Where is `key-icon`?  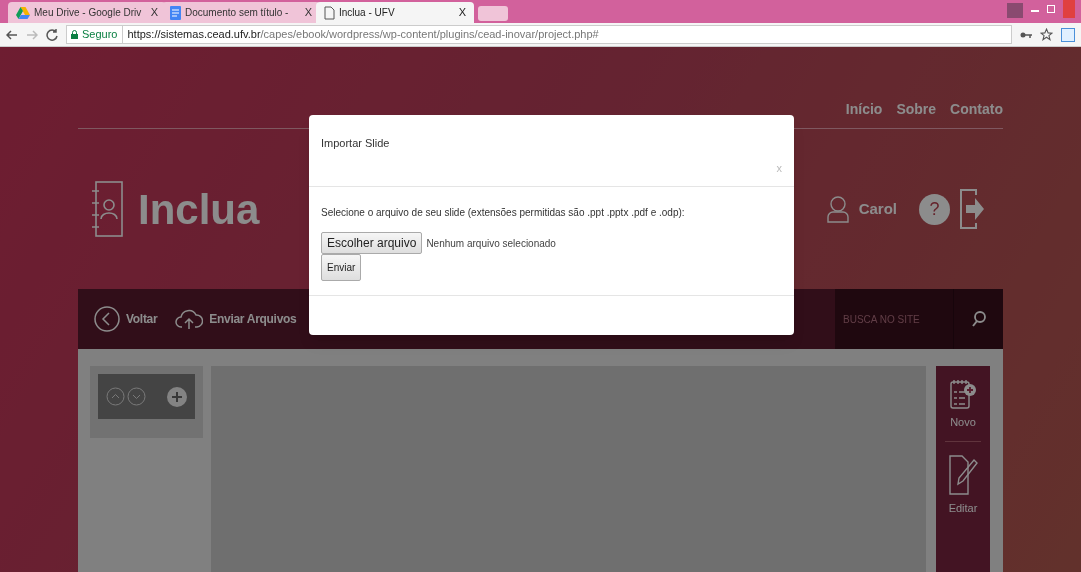
key-icon is located at coordinates (1026, 34).